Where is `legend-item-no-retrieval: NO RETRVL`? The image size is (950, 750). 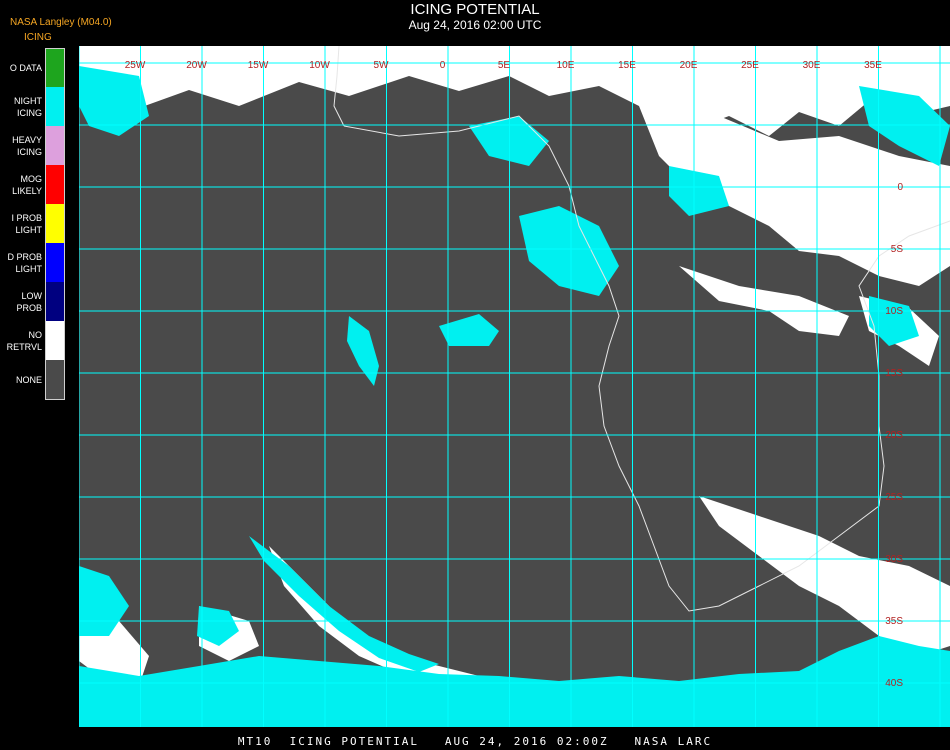
legend-item-no-retrieval: NO RETRVL is located at coordinates (33, 340).